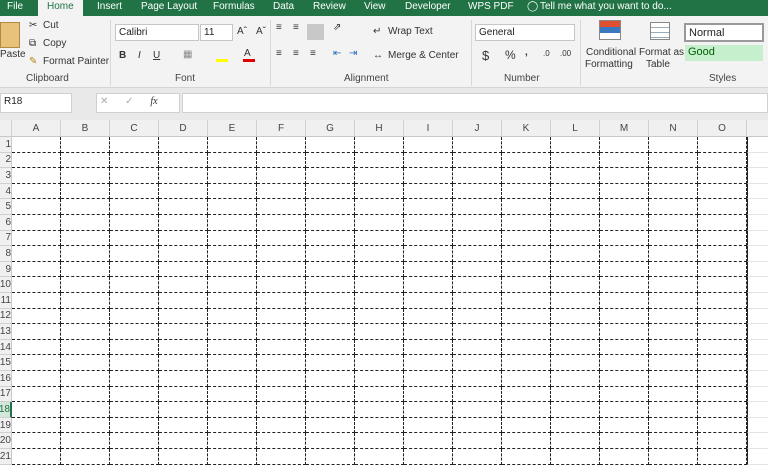 The height and width of the screenshot is (469, 768). Describe the element at coordinates (36, 316) in the screenshot. I see `cell-A12` at that location.